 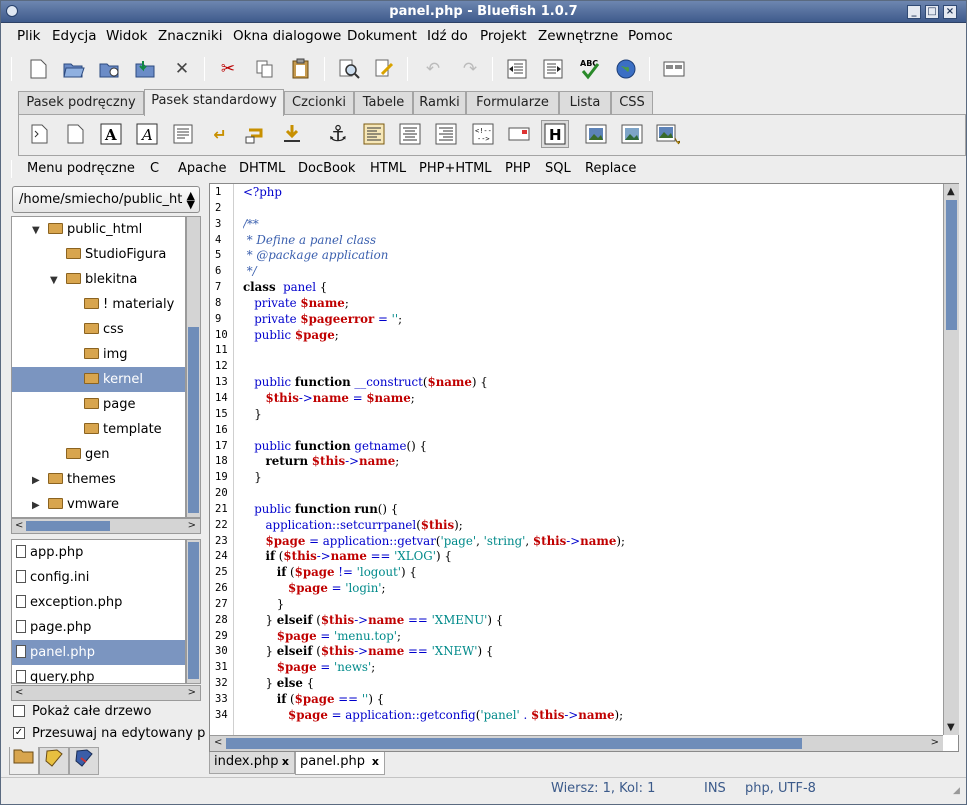 What do you see at coordinates (632, 103) in the screenshot?
I see `tab-css: CSS` at bounding box center [632, 103].